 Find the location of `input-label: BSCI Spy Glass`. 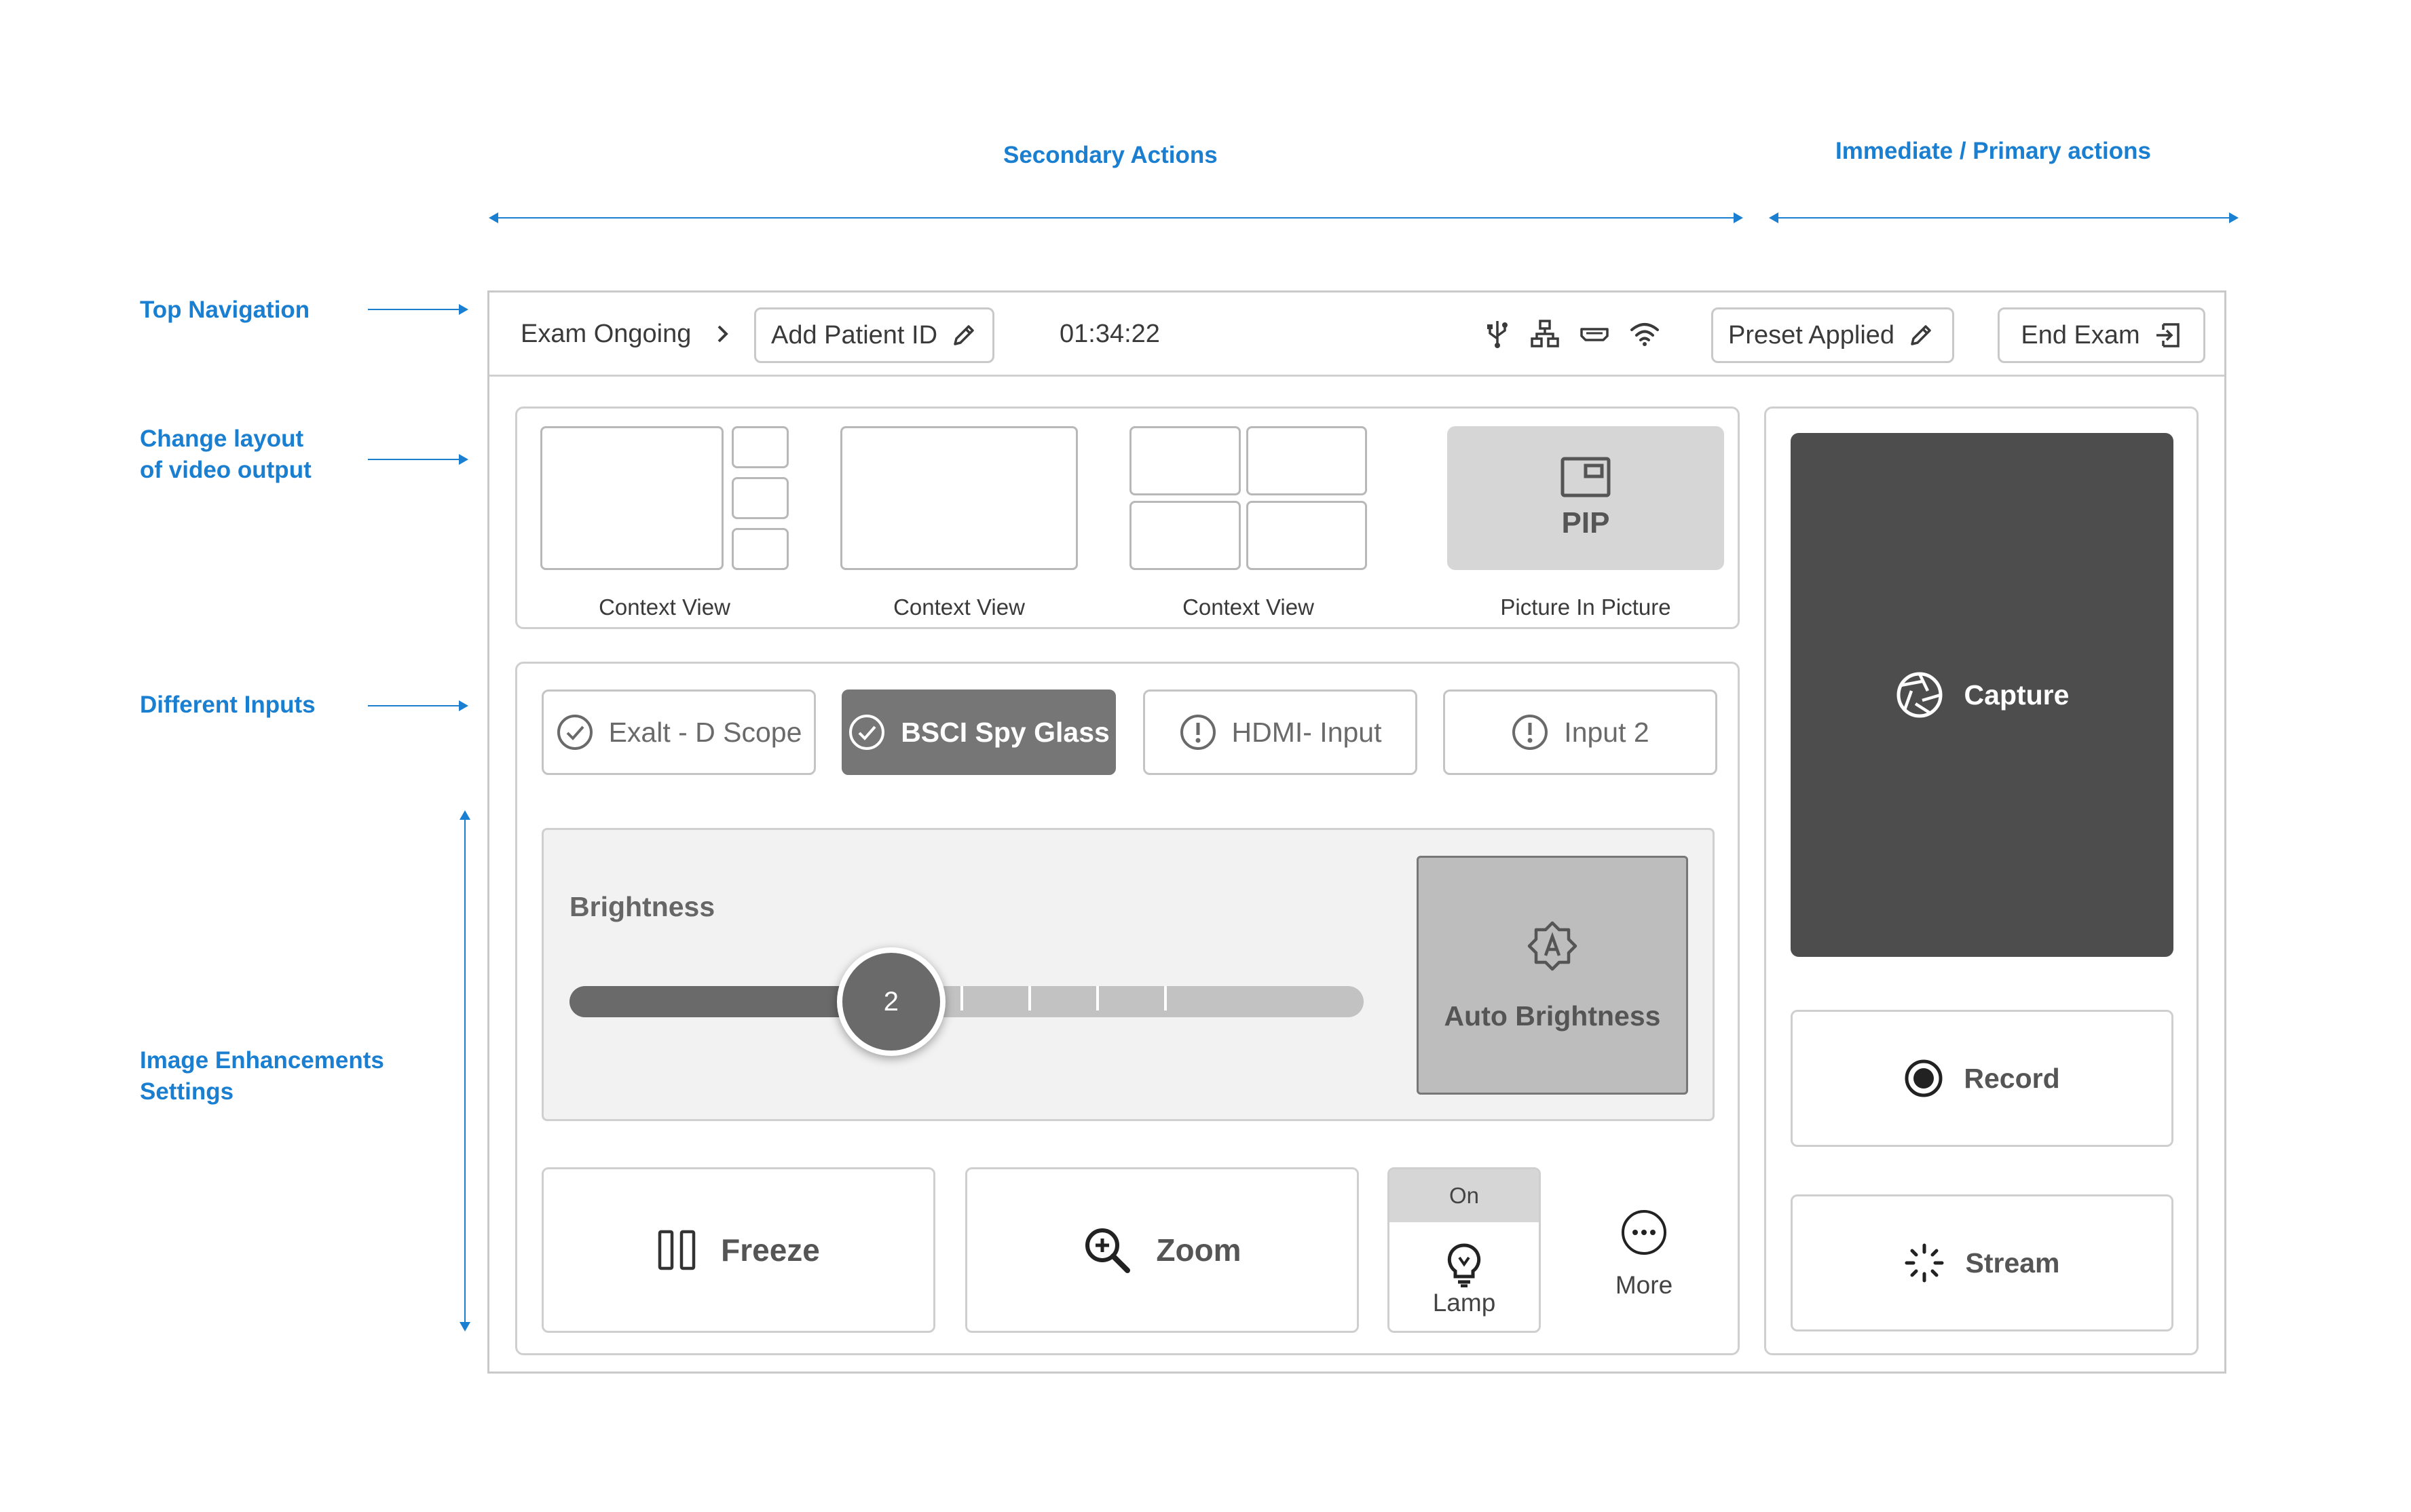

input-label: BSCI Spy Glass is located at coordinates (1005, 732).